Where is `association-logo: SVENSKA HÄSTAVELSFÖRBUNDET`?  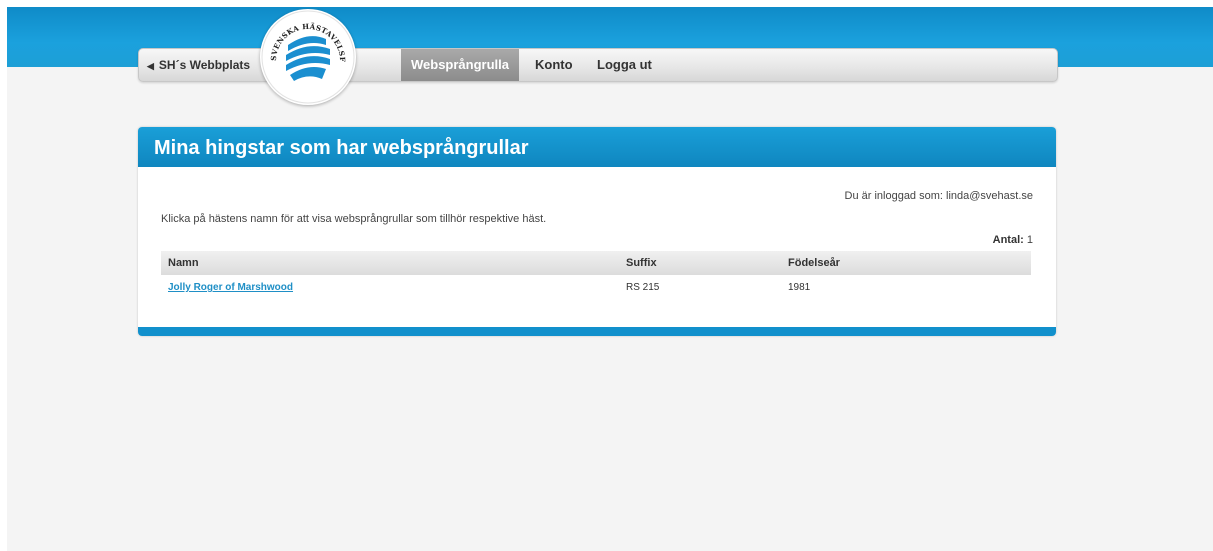
association-logo: SVENSKA HÄSTAVELSFÖRBUNDET is located at coordinates (308, 57).